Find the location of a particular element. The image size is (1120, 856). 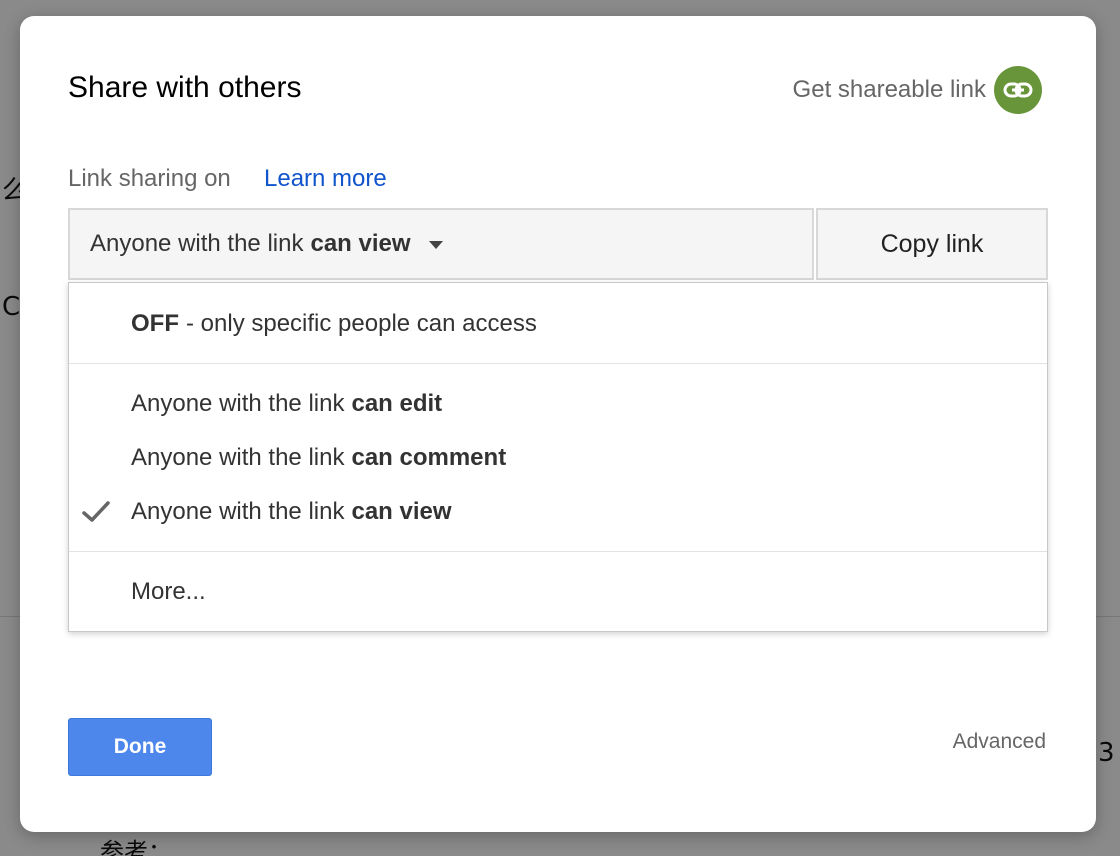

menu-item-permission: can edit is located at coordinates (397, 403).